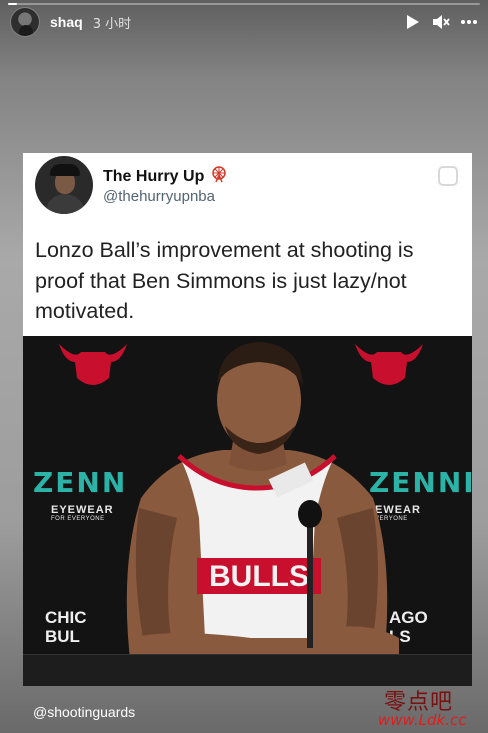  What do you see at coordinates (66, 22) in the screenshot?
I see `username: shaq` at bounding box center [66, 22].